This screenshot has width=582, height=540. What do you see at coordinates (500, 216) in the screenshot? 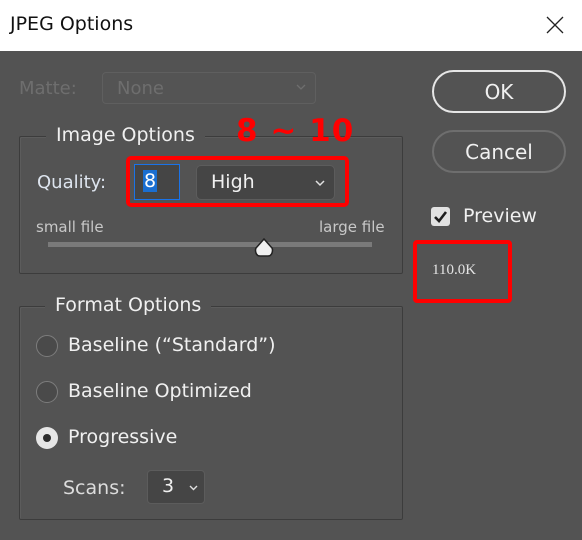
I see `preview-label: Preview` at bounding box center [500, 216].